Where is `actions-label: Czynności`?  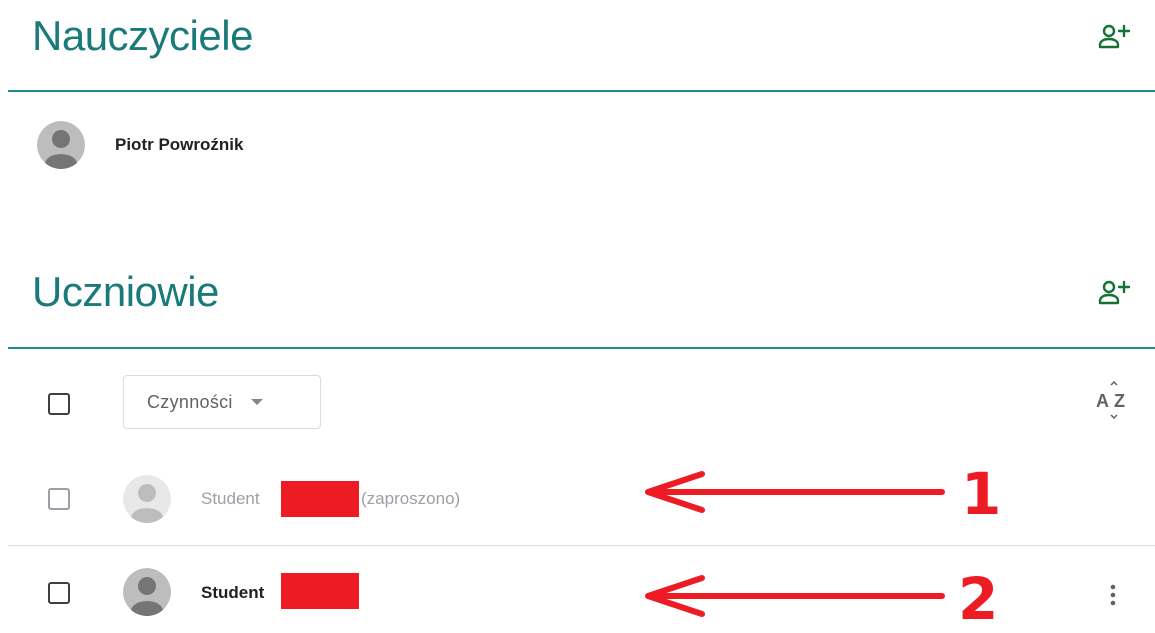
actions-label: Czynności is located at coordinates (190, 401).